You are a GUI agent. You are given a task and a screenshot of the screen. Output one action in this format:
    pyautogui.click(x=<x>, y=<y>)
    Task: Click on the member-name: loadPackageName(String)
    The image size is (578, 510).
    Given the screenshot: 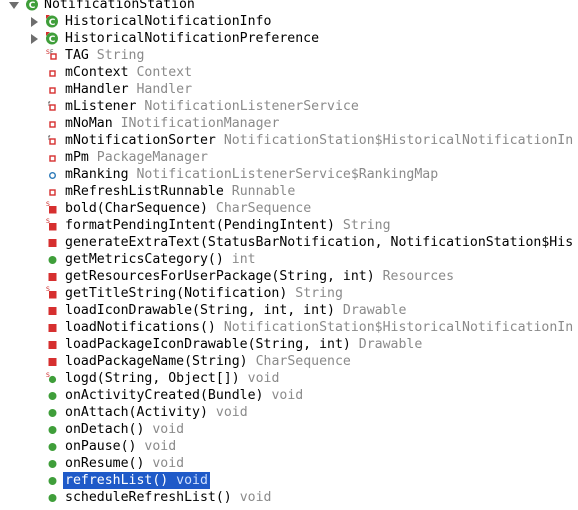 What is the action you would take?
    pyautogui.click(x=156, y=361)
    